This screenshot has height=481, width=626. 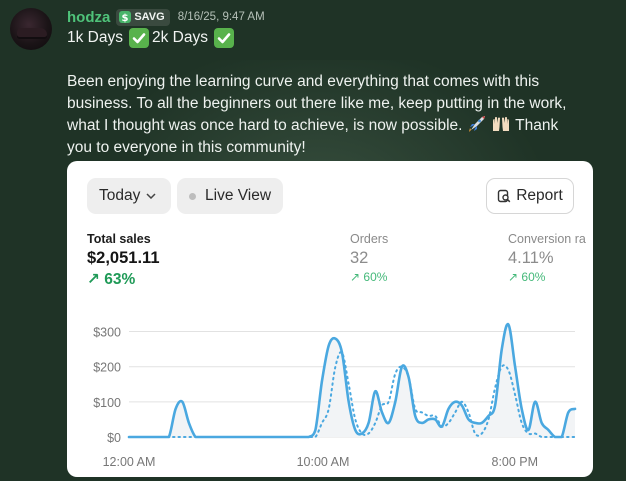 What do you see at coordinates (31, 29) in the screenshot?
I see `avatar` at bounding box center [31, 29].